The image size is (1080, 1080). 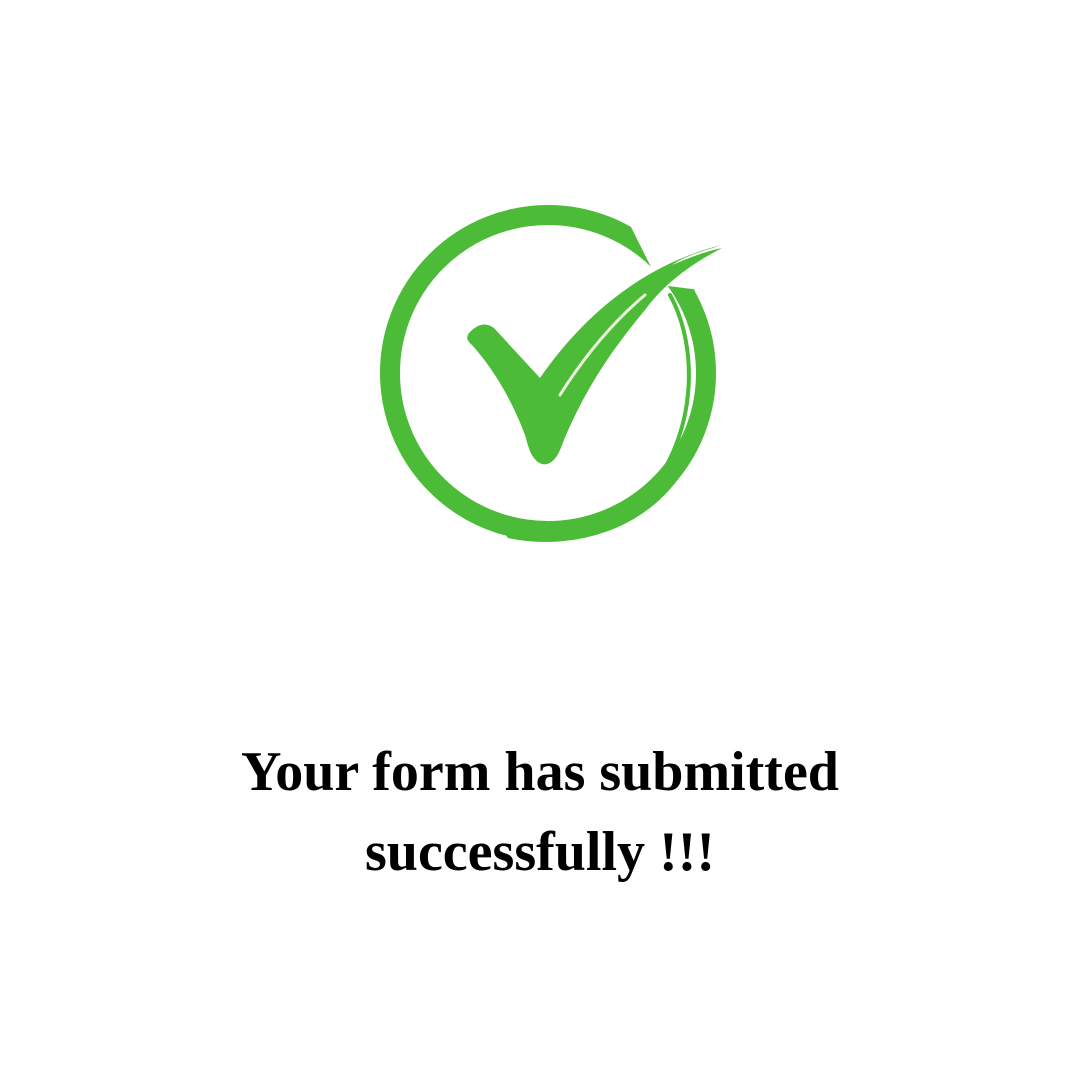 I want to click on success-message-line-2: successfully !!!, so click(x=540, y=852).